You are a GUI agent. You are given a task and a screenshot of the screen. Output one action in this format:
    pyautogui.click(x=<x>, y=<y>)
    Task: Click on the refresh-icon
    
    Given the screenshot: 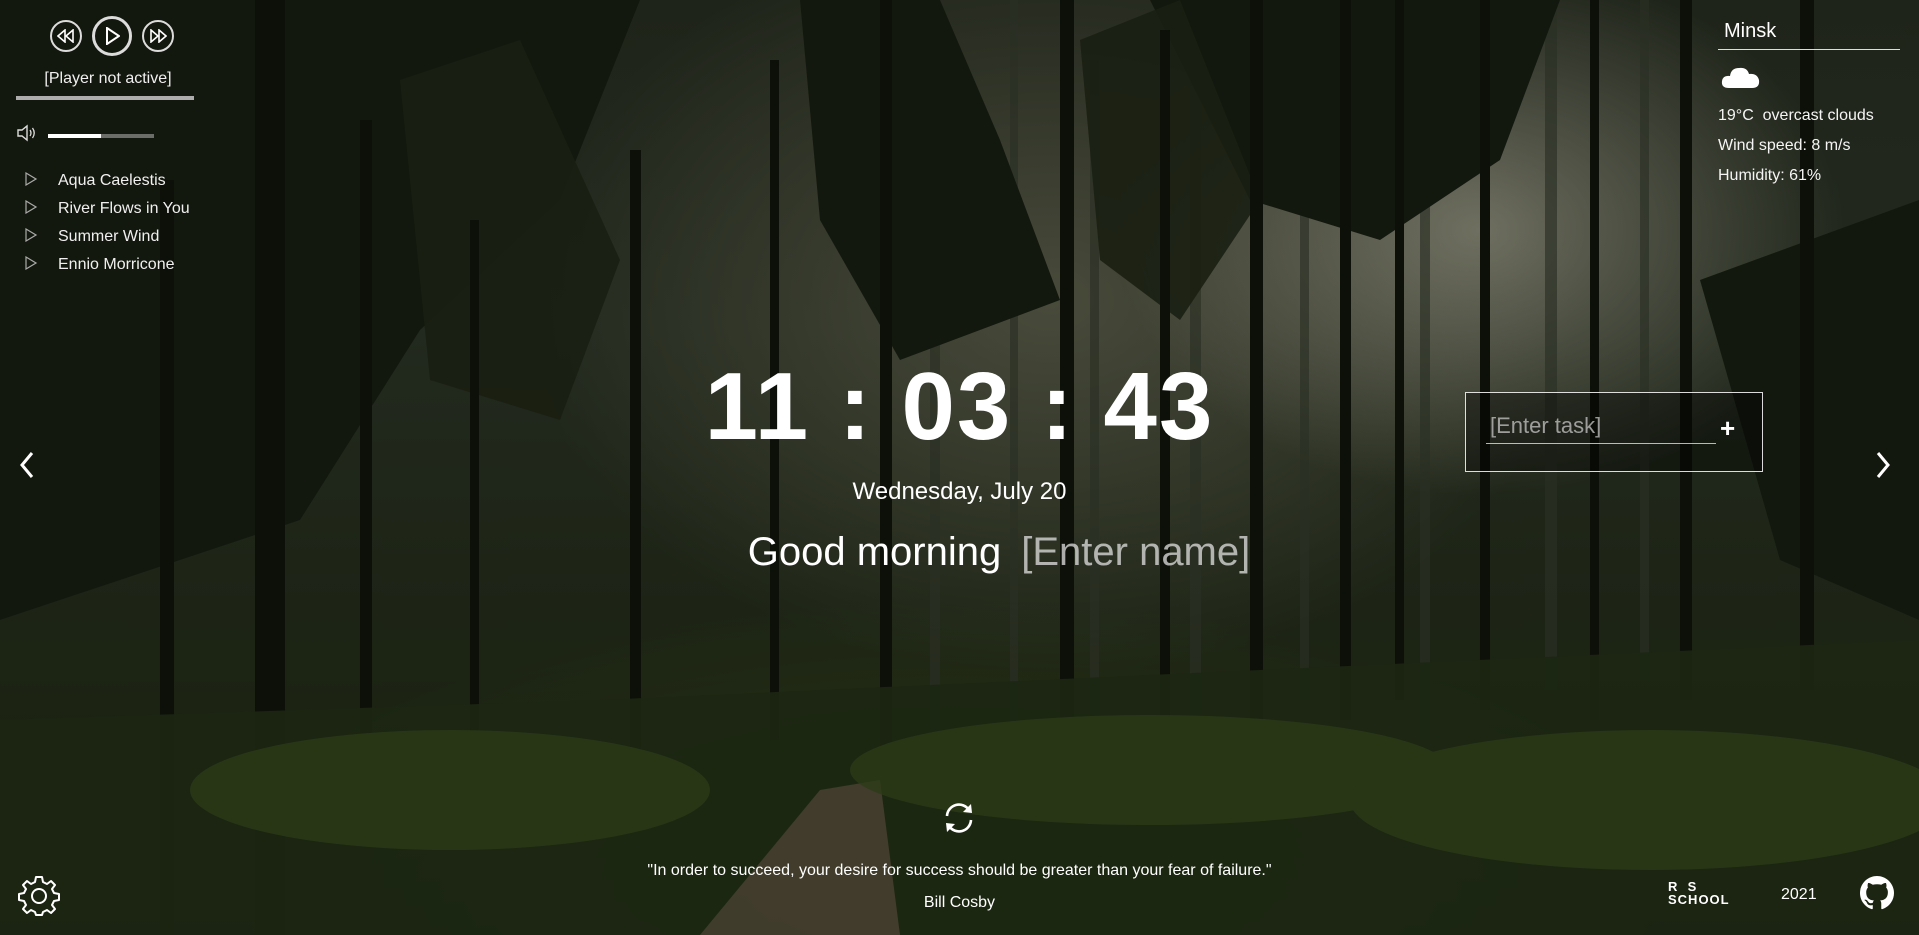 What is the action you would take?
    pyautogui.click(x=959, y=818)
    